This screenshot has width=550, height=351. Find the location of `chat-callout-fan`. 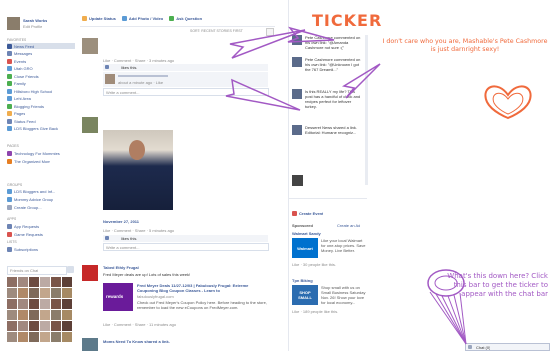

chat-callout-fan is located at coordinates (448, 318).